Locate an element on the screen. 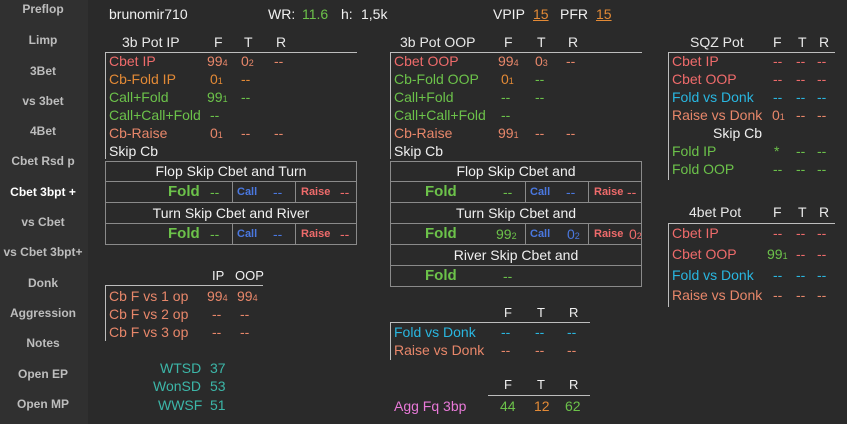  oop-row-f: 01 is located at coordinates (507, 79).